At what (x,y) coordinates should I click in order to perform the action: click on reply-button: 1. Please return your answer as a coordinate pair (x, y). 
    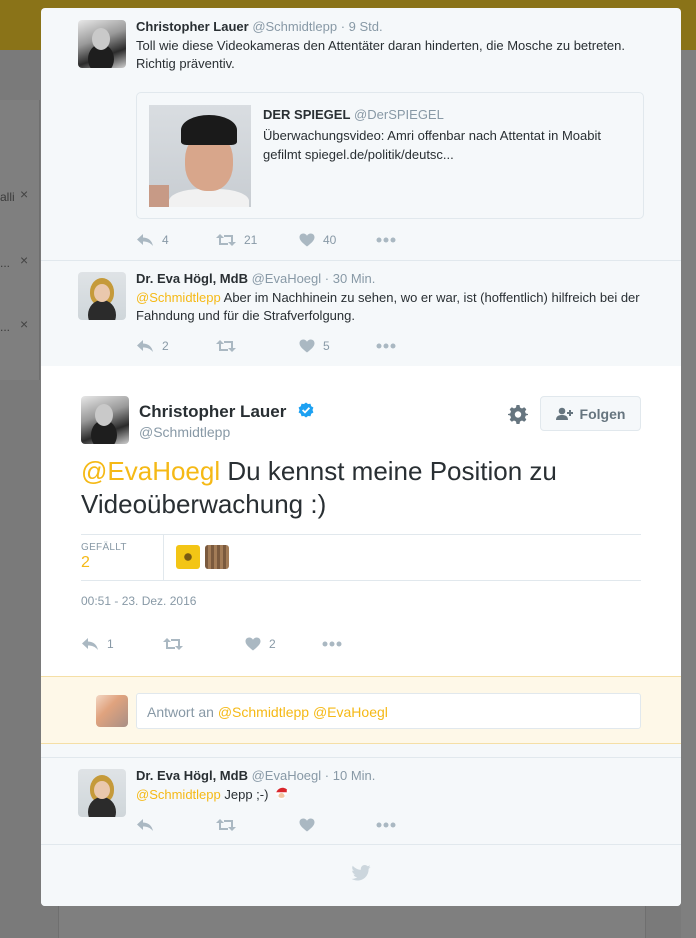
    Looking at the image, I should click on (97, 644).